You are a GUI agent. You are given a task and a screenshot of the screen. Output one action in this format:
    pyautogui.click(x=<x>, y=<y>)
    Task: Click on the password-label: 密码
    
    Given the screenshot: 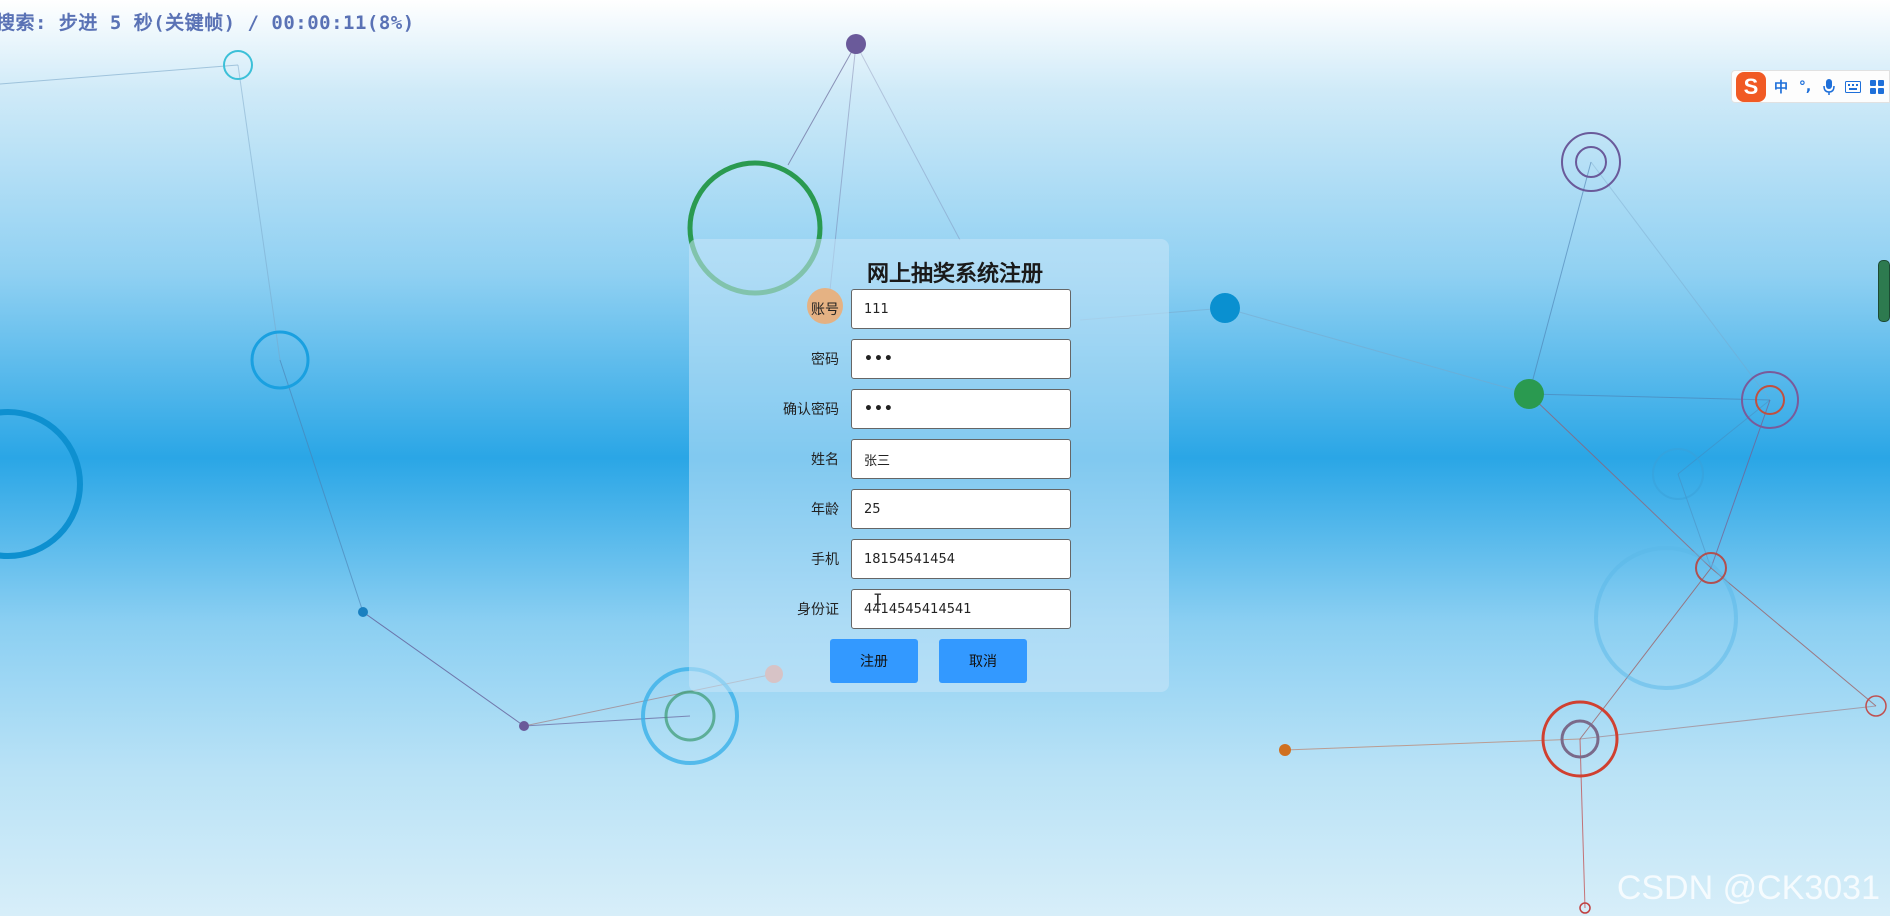 What is the action you would take?
    pyautogui.click(x=825, y=360)
    